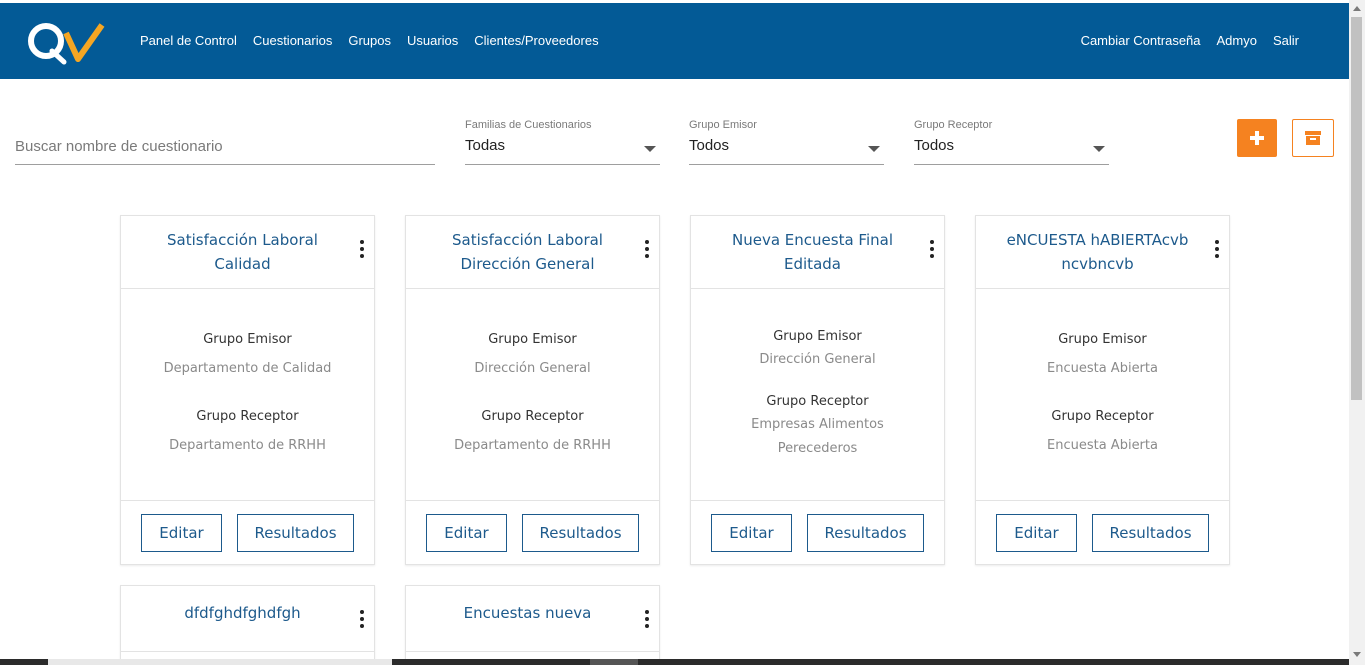 This screenshot has height=665, width=1365. Describe the element at coordinates (1357, 654) in the screenshot. I see `scroll-down-icon` at that location.